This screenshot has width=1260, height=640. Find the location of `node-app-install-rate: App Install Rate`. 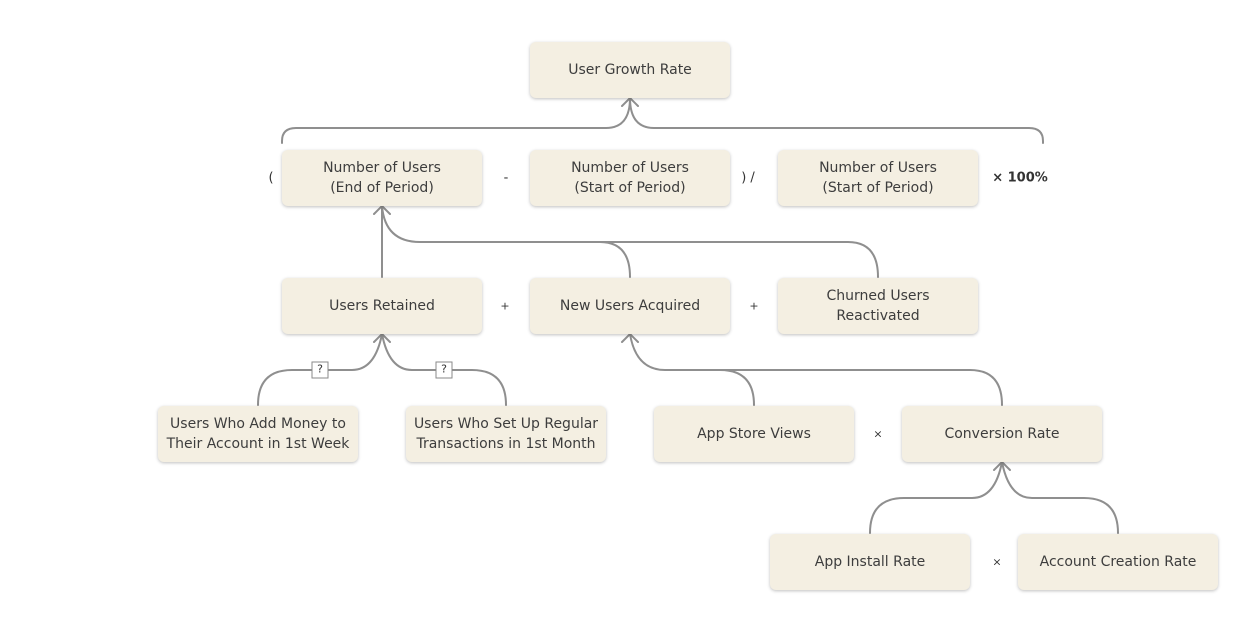

node-app-install-rate: App Install Rate is located at coordinates (870, 562).